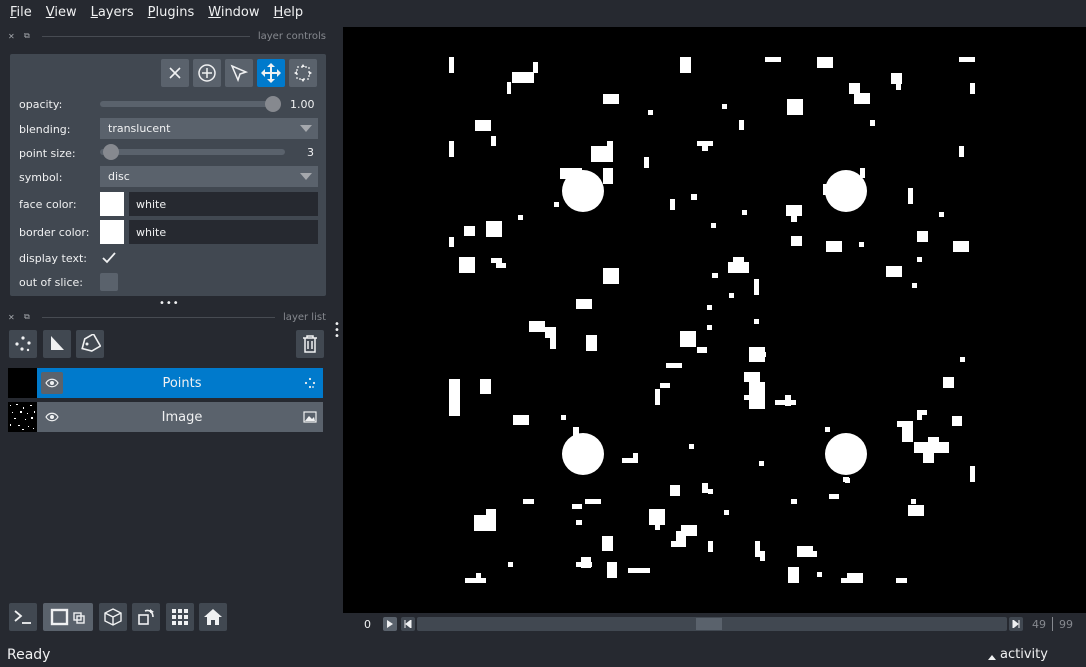 This screenshot has height=667, width=1086. Describe the element at coordinates (61, 12) in the screenshot. I see `menu-view: View` at that location.